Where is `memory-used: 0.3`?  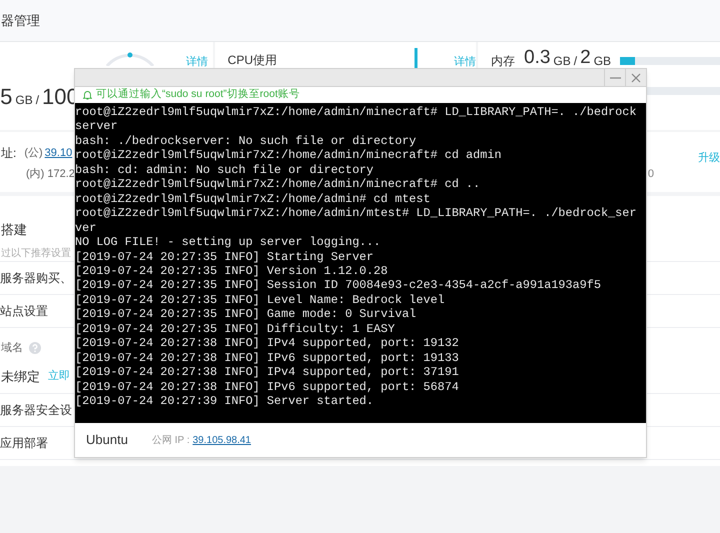
memory-used: 0.3 is located at coordinates (537, 57).